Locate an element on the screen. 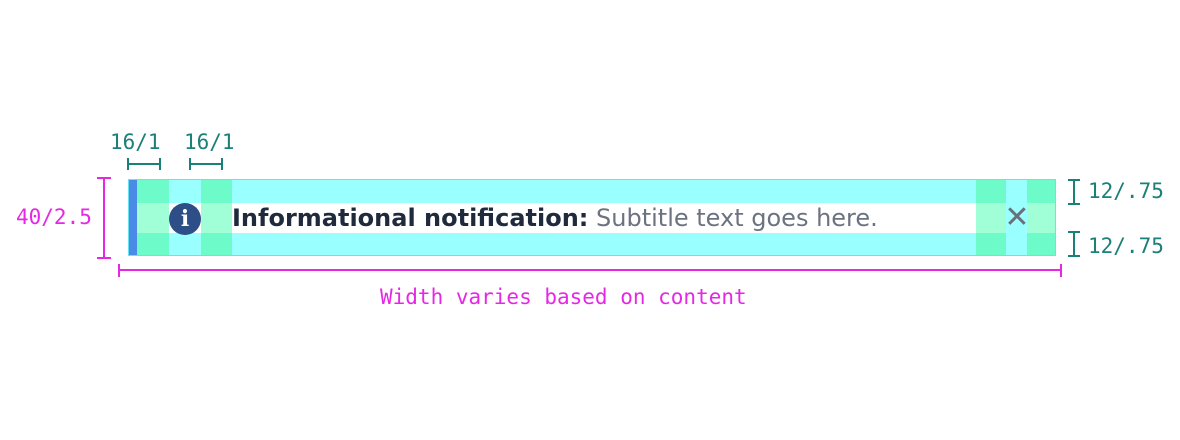 This screenshot has height=440, width=1180. width-bracket is located at coordinates (590, 270).